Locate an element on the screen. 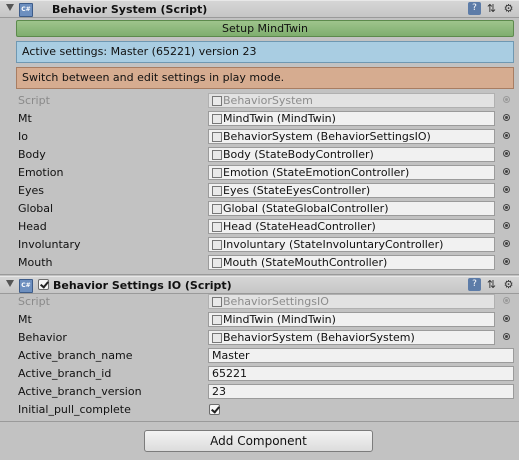 Image resolution: width=519 pixels, height=460 pixels. field-row-emotion: Emotion Emotion (StateEmotionController) is located at coordinates (259, 173).